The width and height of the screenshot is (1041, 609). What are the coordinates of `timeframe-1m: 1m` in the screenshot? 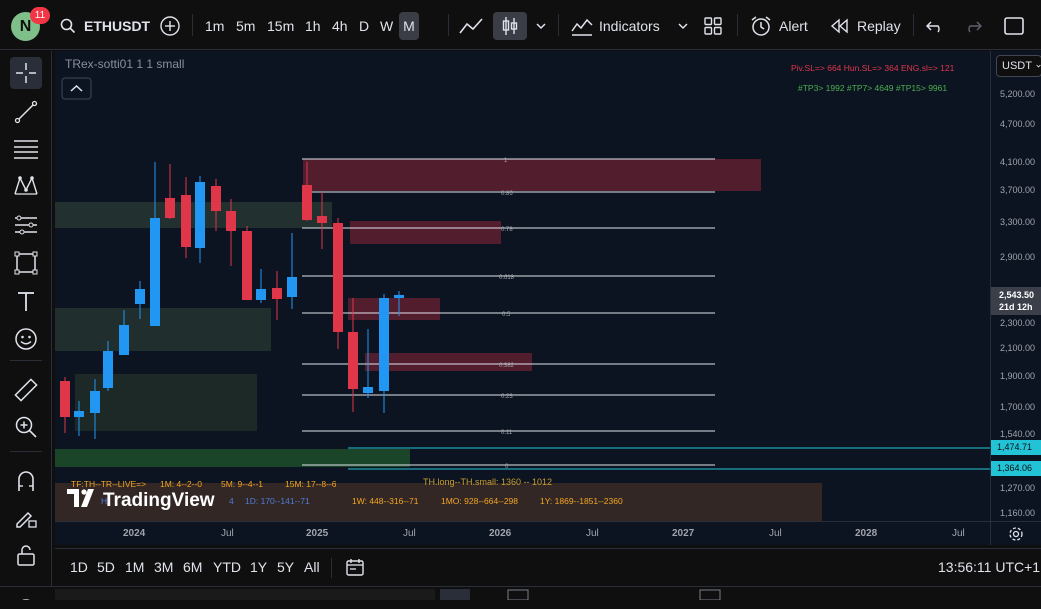 It's located at (214, 26).